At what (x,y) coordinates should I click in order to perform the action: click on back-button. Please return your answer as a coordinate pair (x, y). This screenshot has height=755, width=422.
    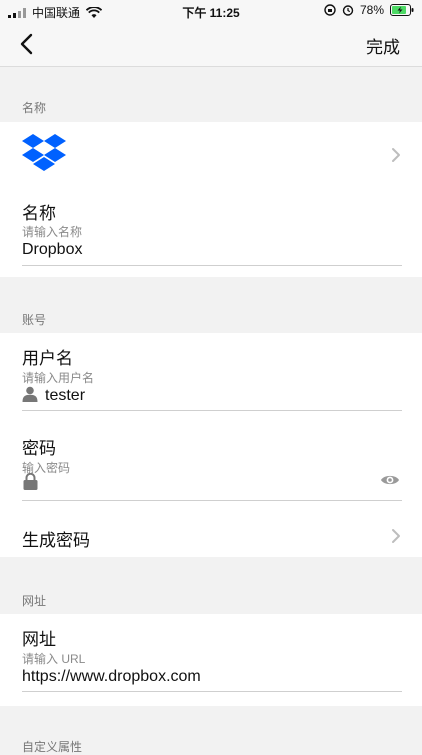
    Looking at the image, I should click on (26, 44).